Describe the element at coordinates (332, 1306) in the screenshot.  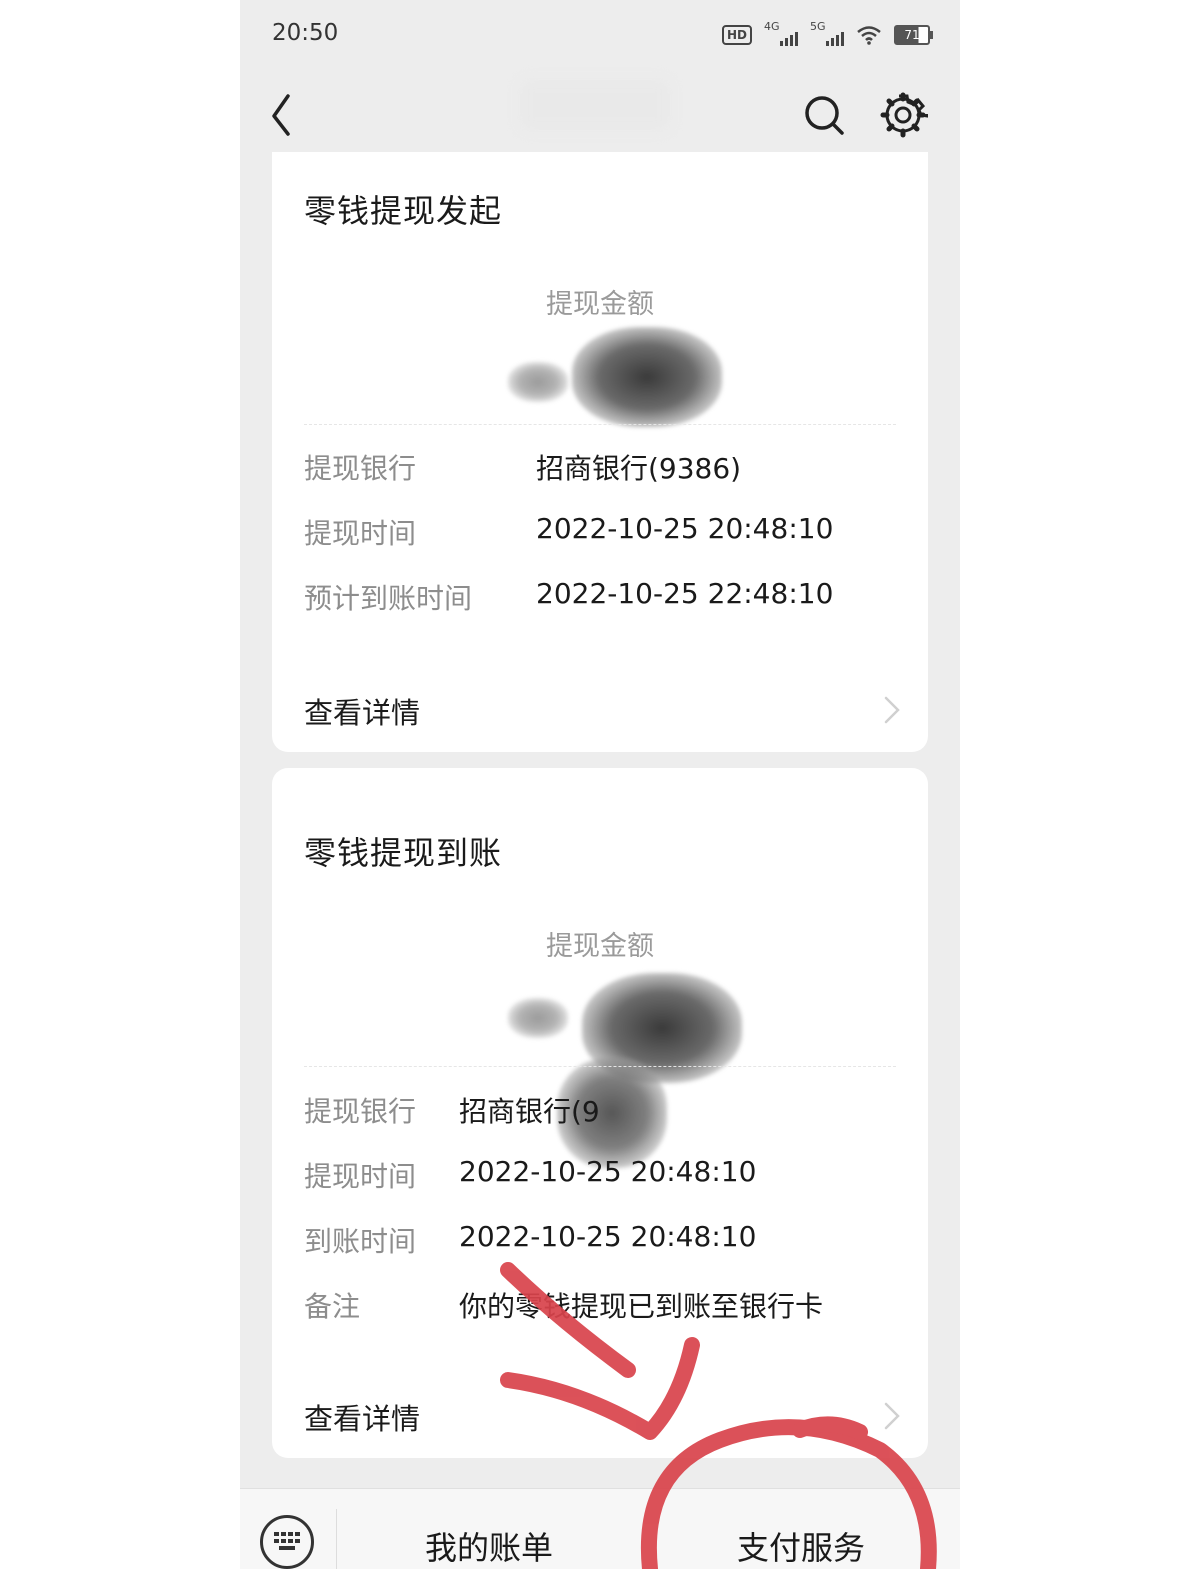
I see `row-key: 备注` at that location.